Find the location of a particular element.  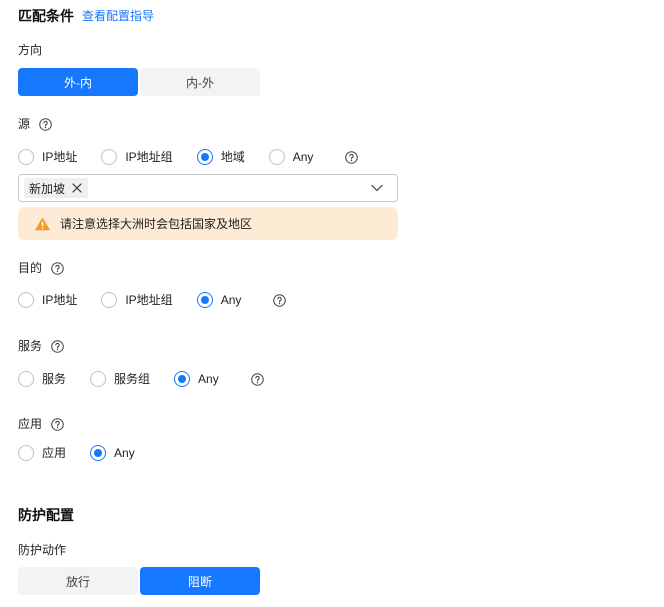

close-icon-glyph is located at coordinates (77, 188).